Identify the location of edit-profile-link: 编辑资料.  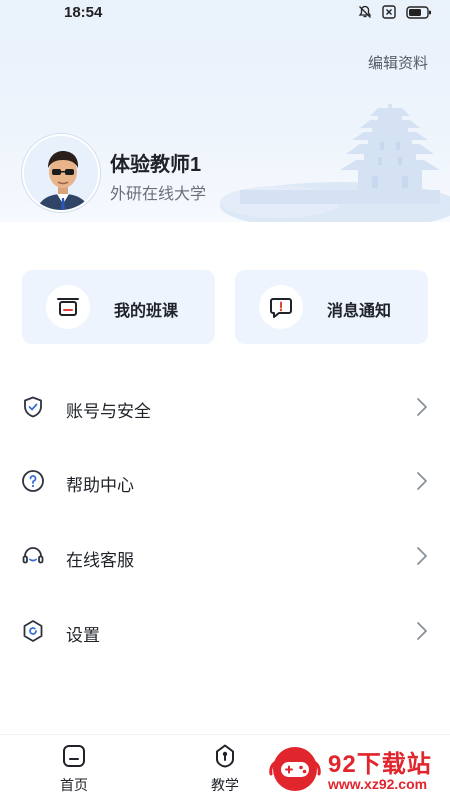
(398, 62).